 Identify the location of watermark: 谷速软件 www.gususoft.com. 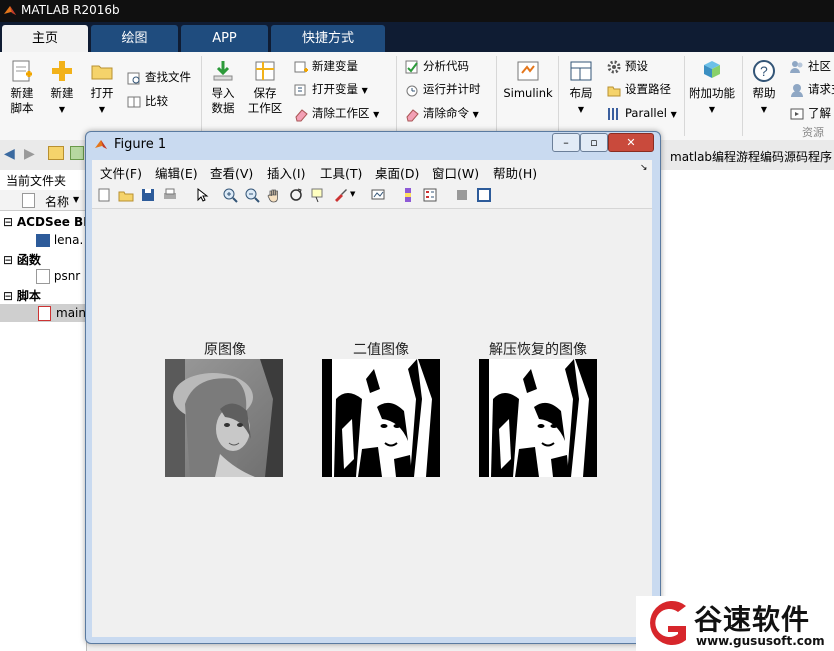
(735, 623).